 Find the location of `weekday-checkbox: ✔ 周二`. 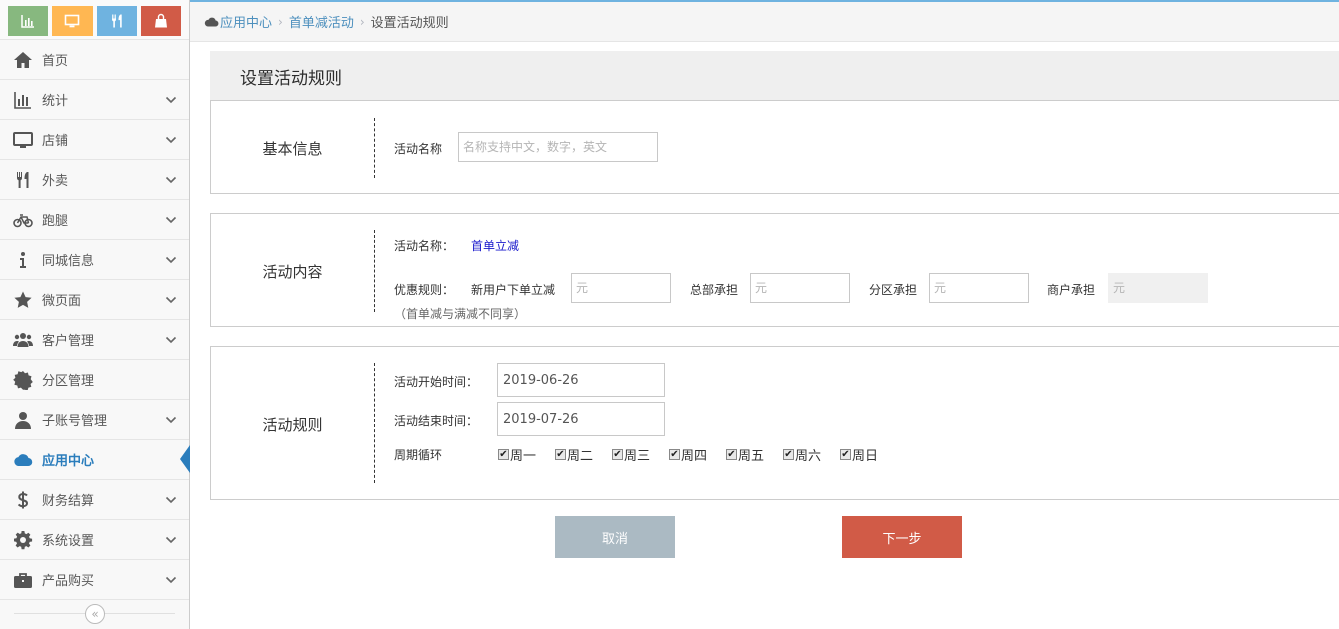

weekday-checkbox: ✔ 周二 is located at coordinates (574, 454).